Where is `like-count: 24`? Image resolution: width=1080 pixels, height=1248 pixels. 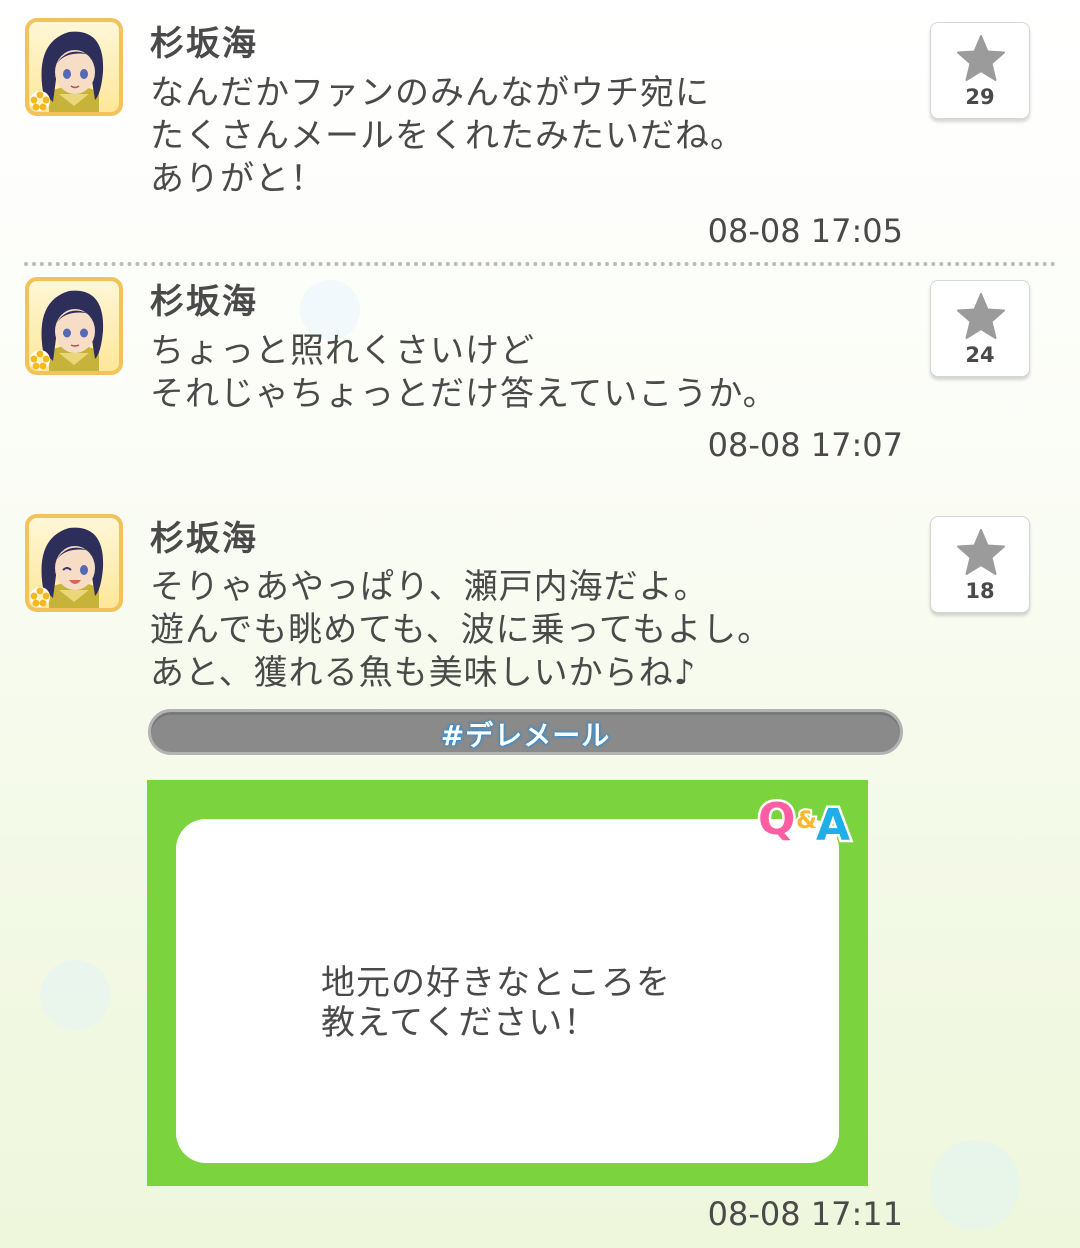
like-count: 24 is located at coordinates (980, 355).